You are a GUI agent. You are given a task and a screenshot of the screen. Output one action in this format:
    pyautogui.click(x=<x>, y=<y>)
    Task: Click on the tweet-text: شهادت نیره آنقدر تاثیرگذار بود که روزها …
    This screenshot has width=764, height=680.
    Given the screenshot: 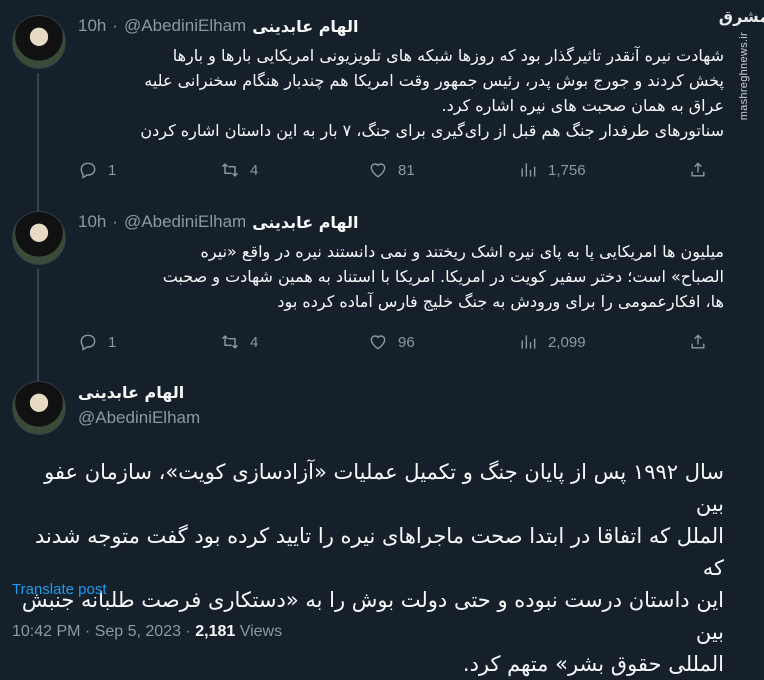 What is the action you would take?
    pyautogui.click(x=401, y=93)
    